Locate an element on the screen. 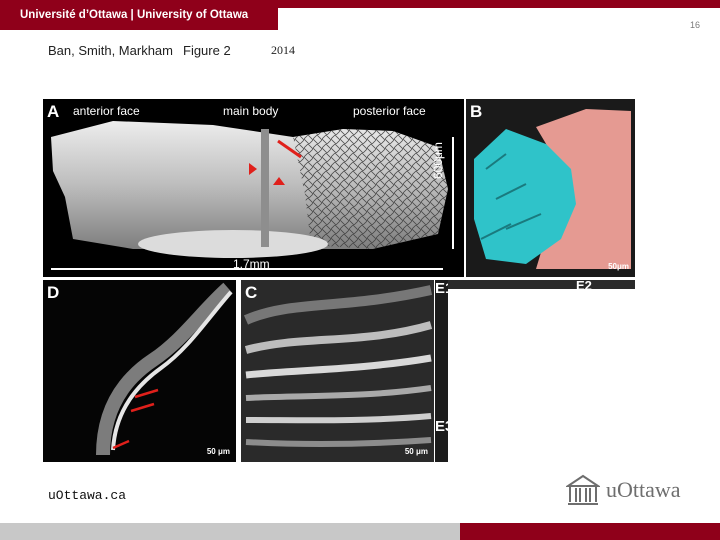 The height and width of the screenshot is (540, 720). panel-b-scale: 50μm is located at coordinates (618, 266).